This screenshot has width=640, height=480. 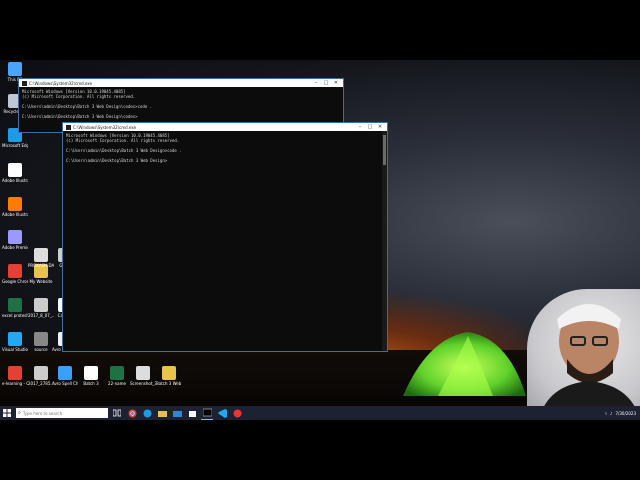 I want to click on desktop-icon-label: Batch 3, so click(x=91, y=383).